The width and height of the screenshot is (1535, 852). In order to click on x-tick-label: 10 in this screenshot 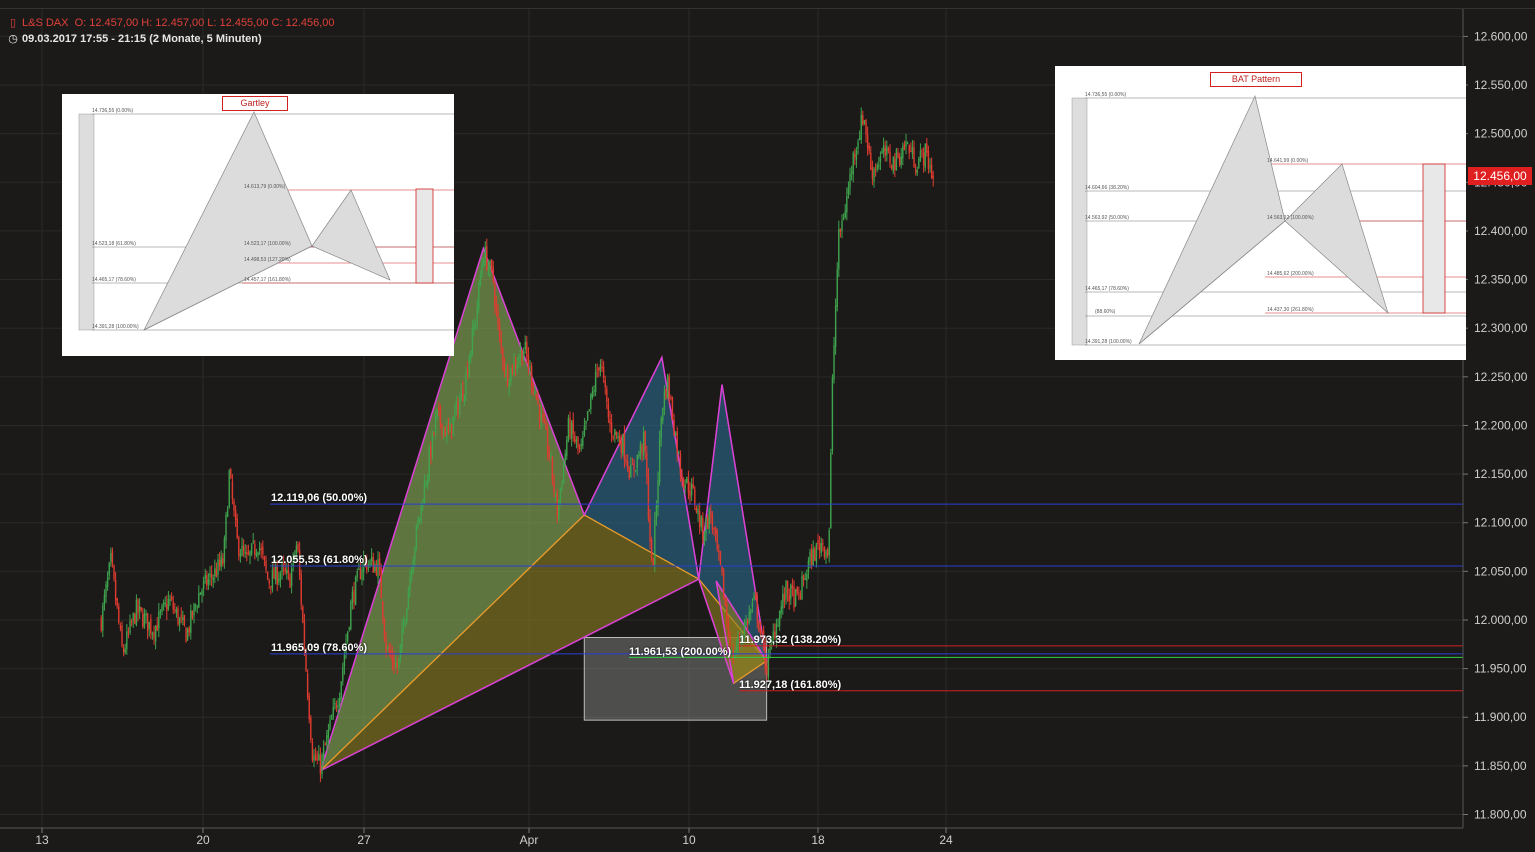, I will do `click(689, 840)`.